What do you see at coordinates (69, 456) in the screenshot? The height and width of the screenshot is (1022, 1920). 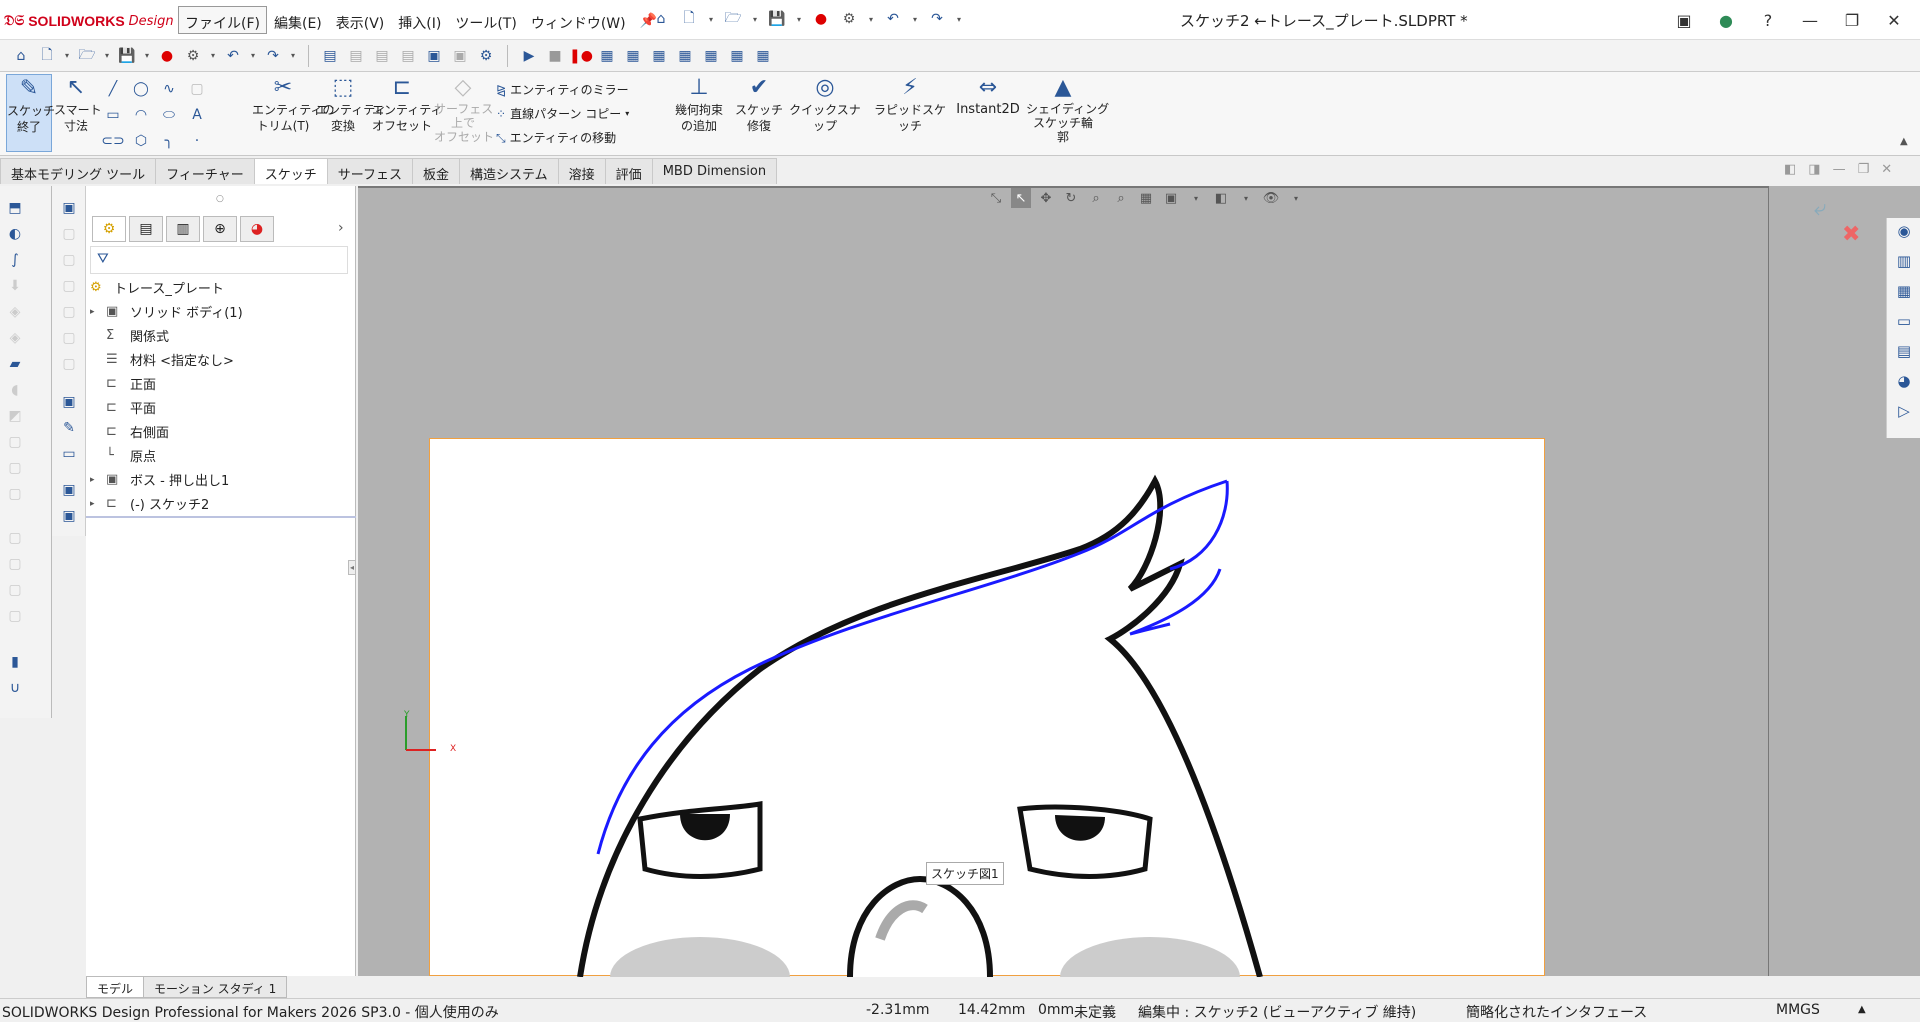 I see `display-icon: ▭` at bounding box center [69, 456].